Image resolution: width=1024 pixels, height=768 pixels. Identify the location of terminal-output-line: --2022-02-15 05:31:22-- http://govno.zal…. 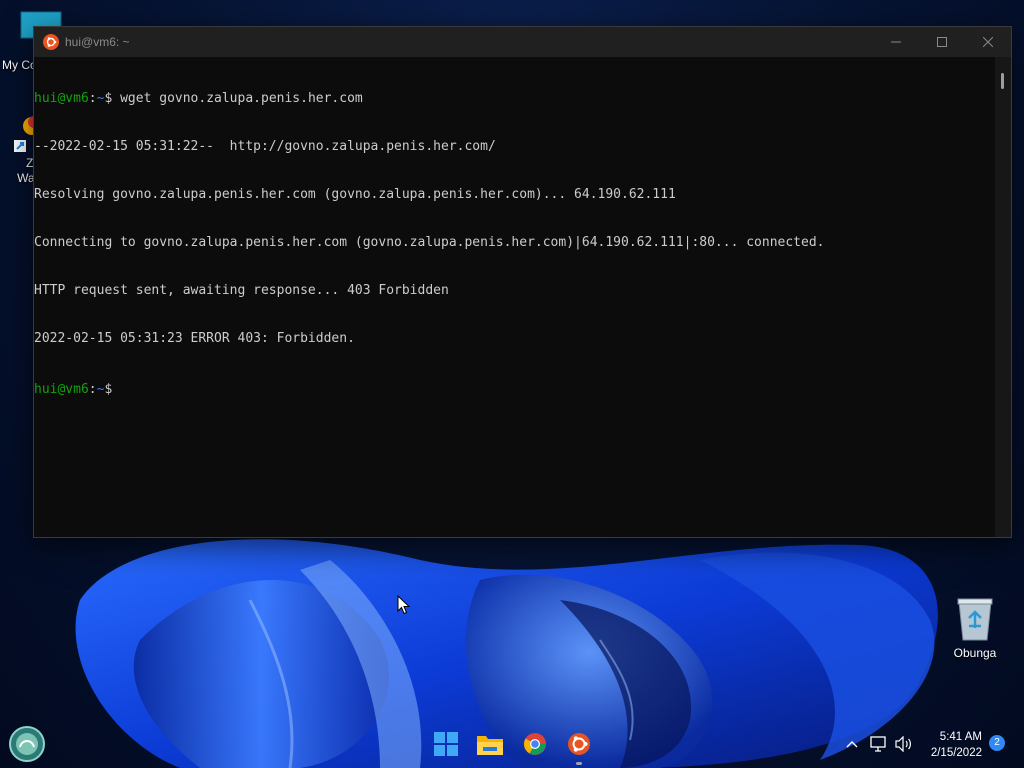
(265, 146).